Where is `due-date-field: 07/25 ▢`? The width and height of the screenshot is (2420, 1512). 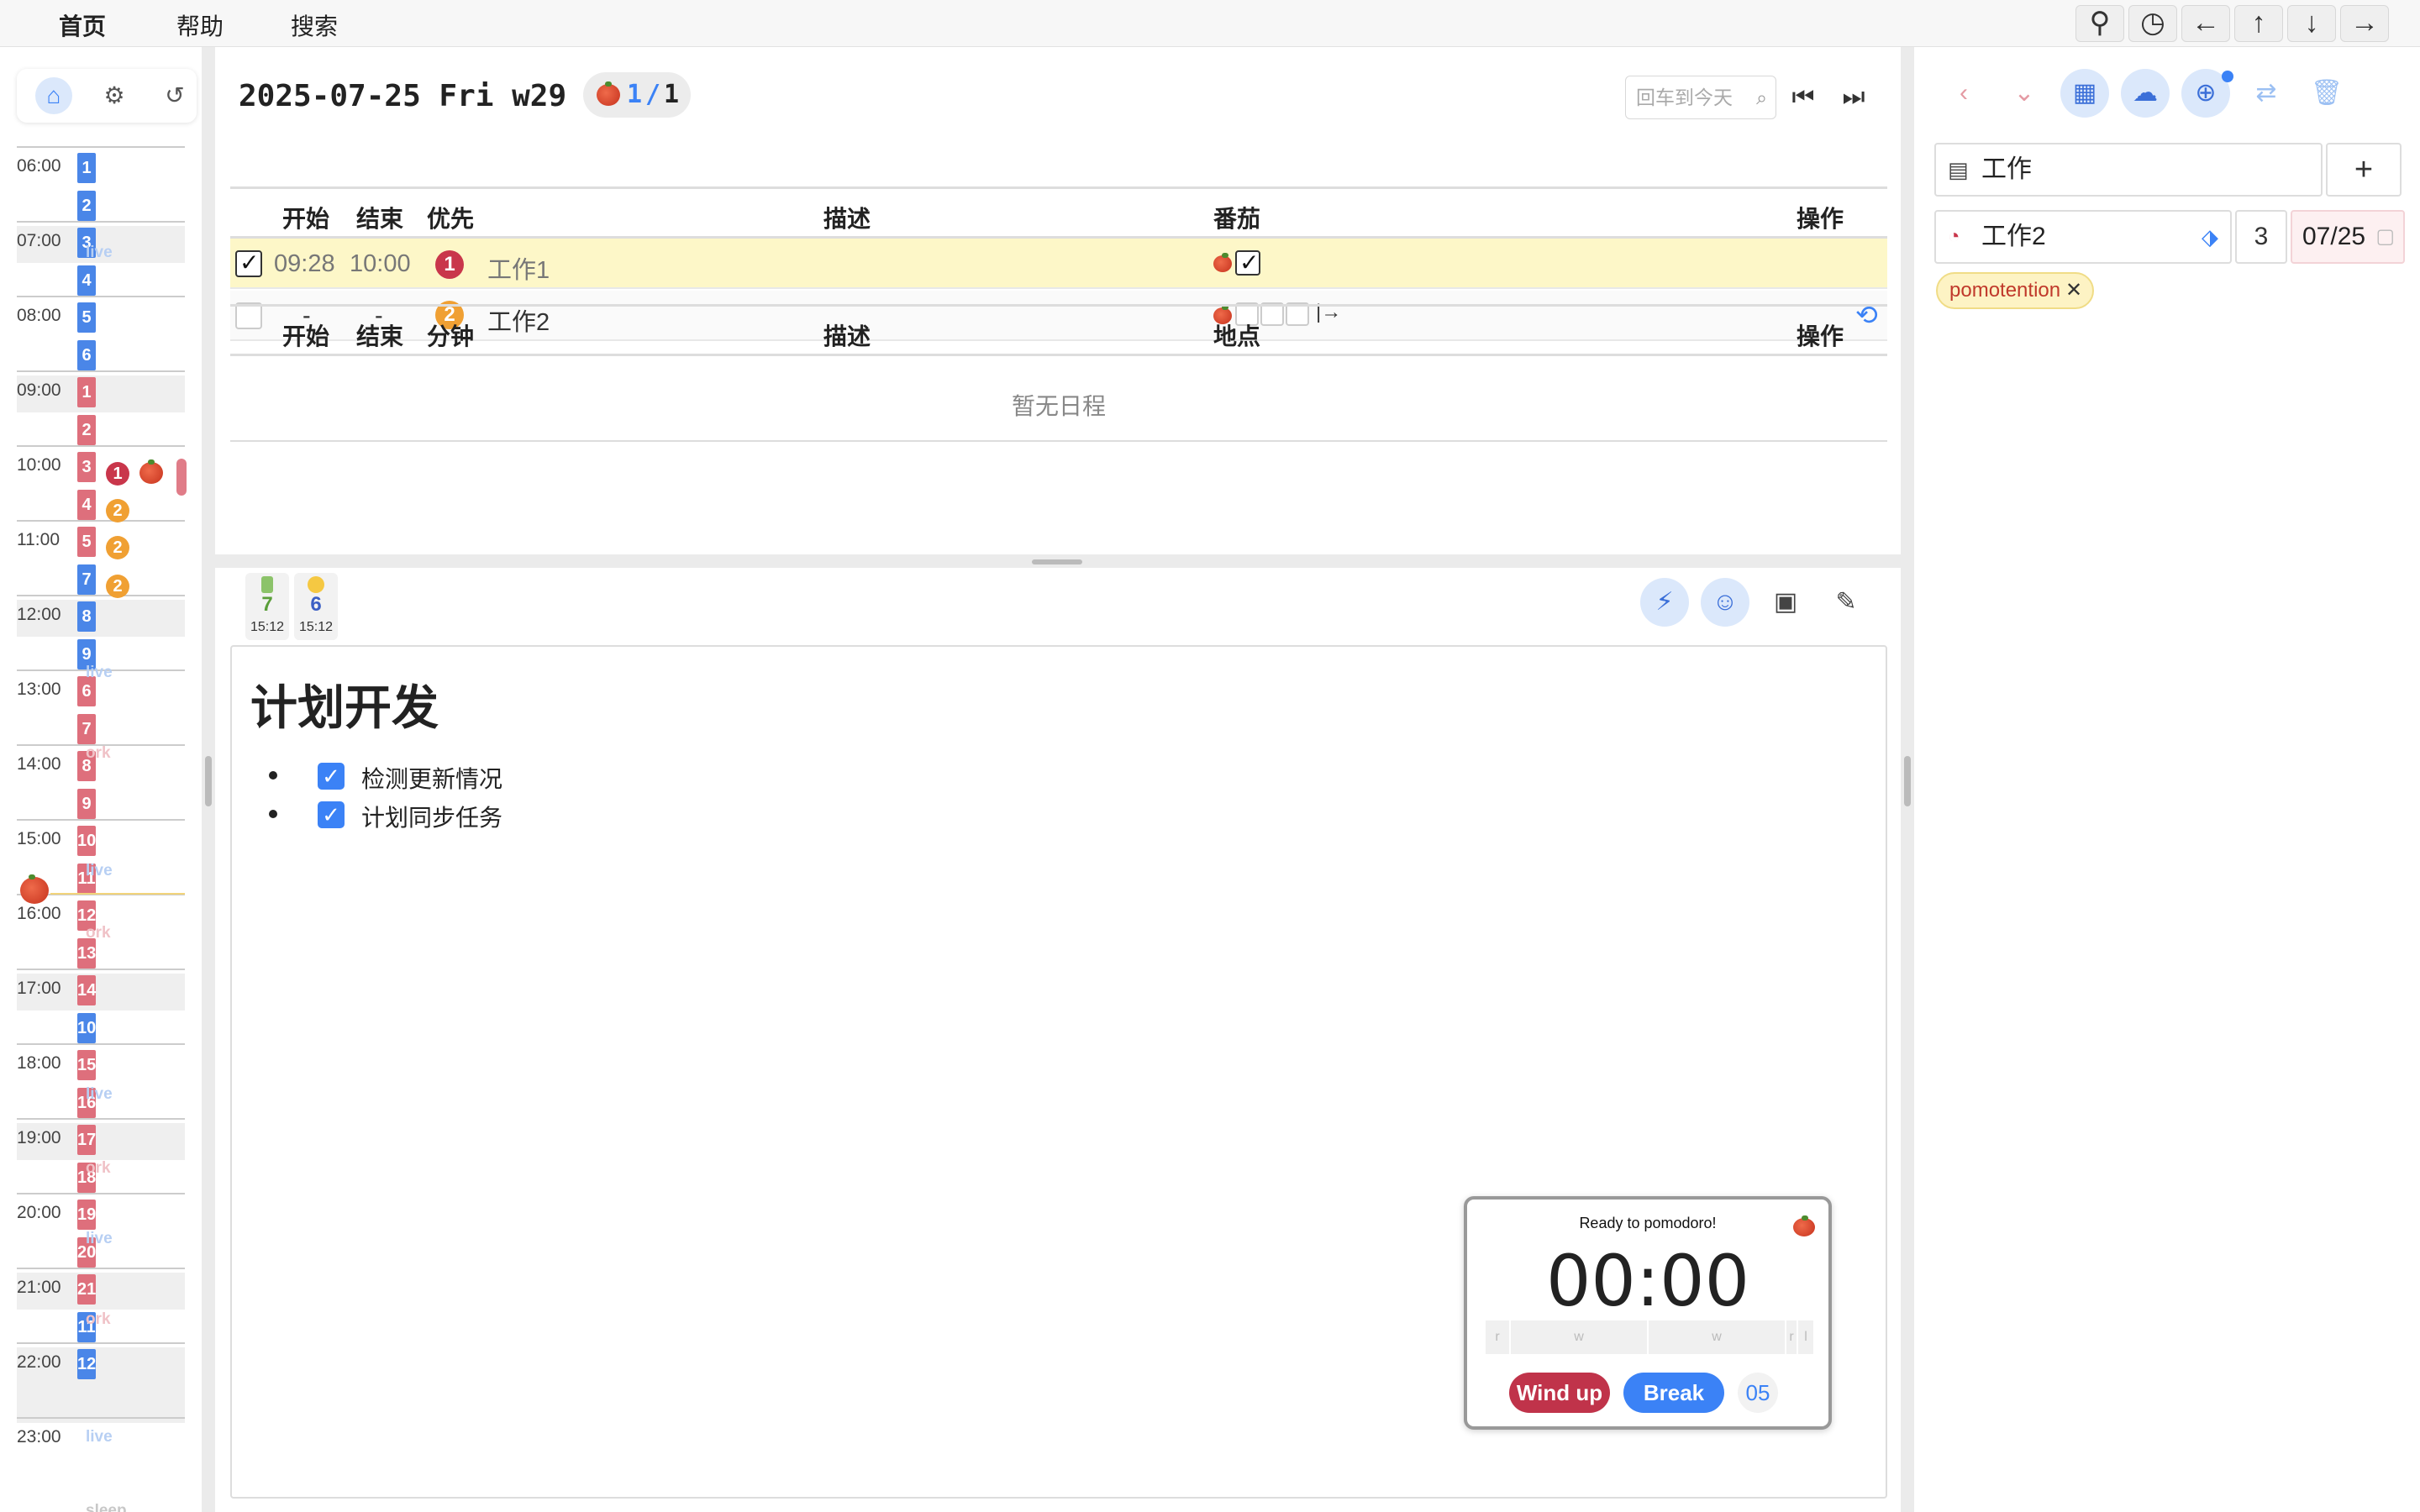 due-date-field: 07/25 ▢ is located at coordinates (2348, 237).